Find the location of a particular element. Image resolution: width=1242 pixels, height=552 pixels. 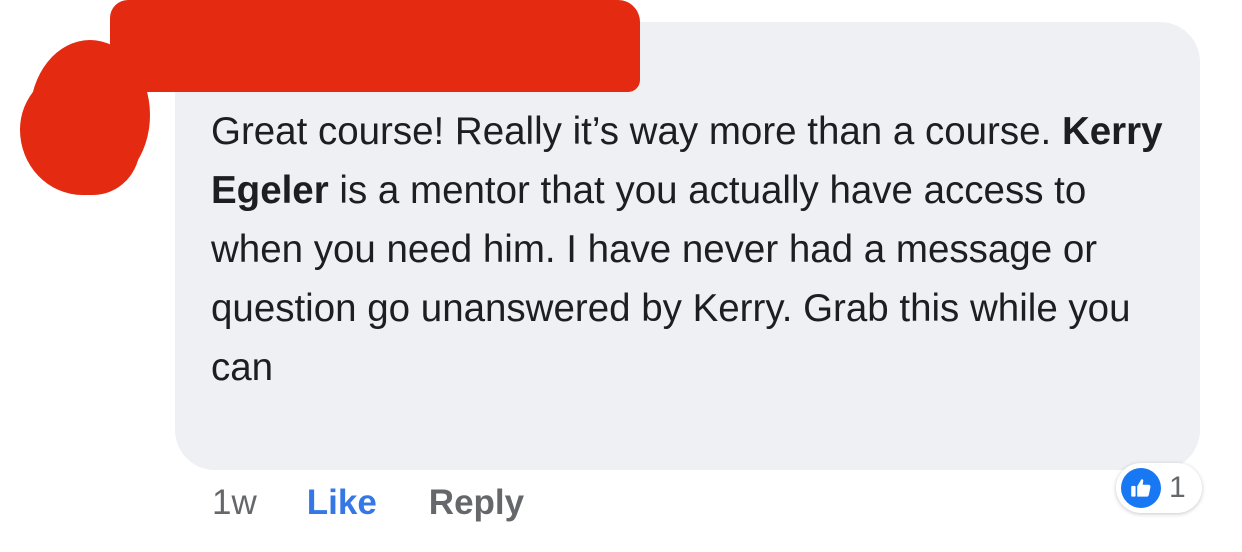

reaction-count: 1 is located at coordinates (1177, 487).